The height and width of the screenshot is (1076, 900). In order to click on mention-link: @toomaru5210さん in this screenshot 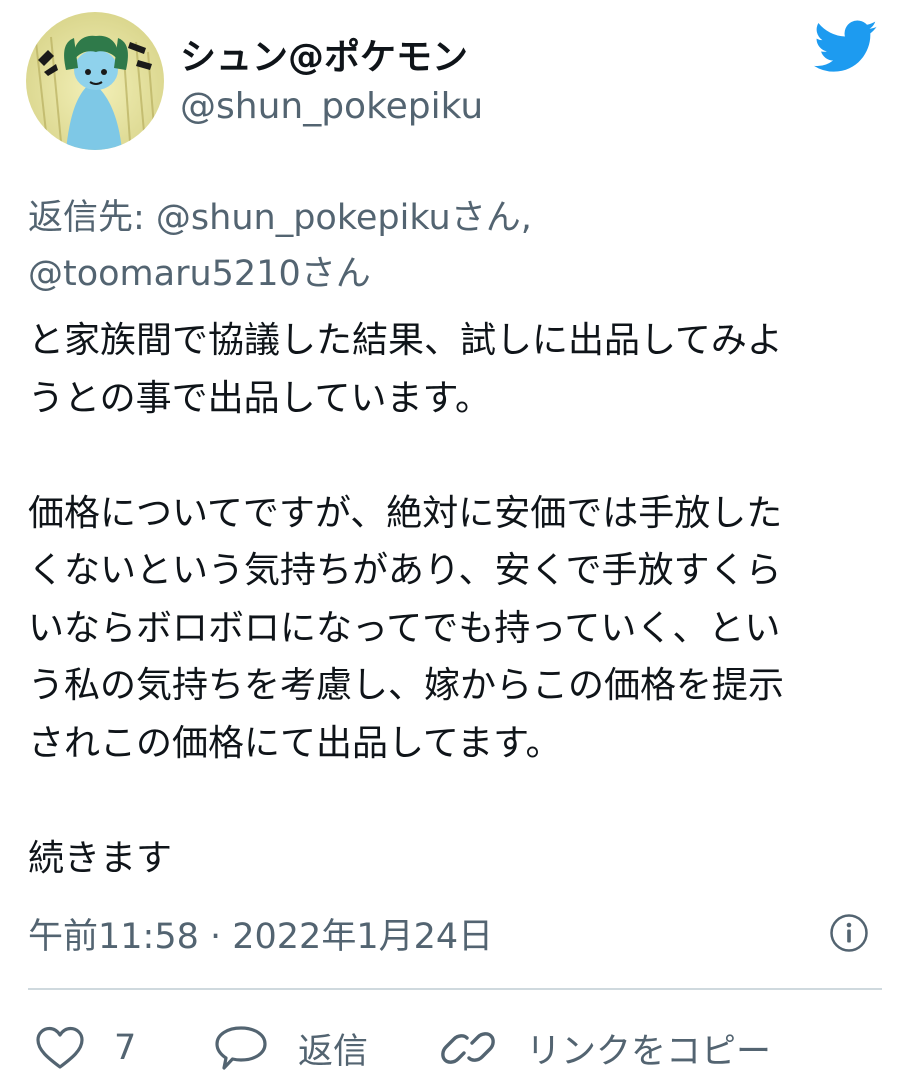, I will do `click(199, 274)`.